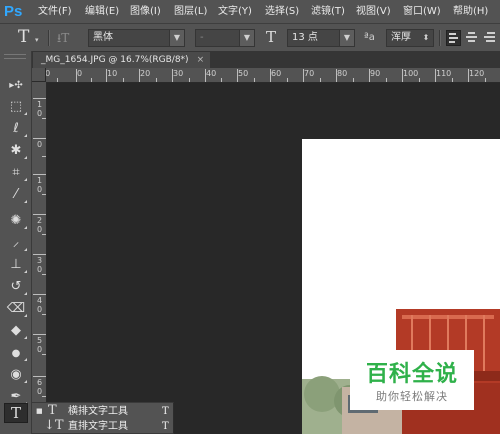  I want to click on align-left-button, so click(453, 38).